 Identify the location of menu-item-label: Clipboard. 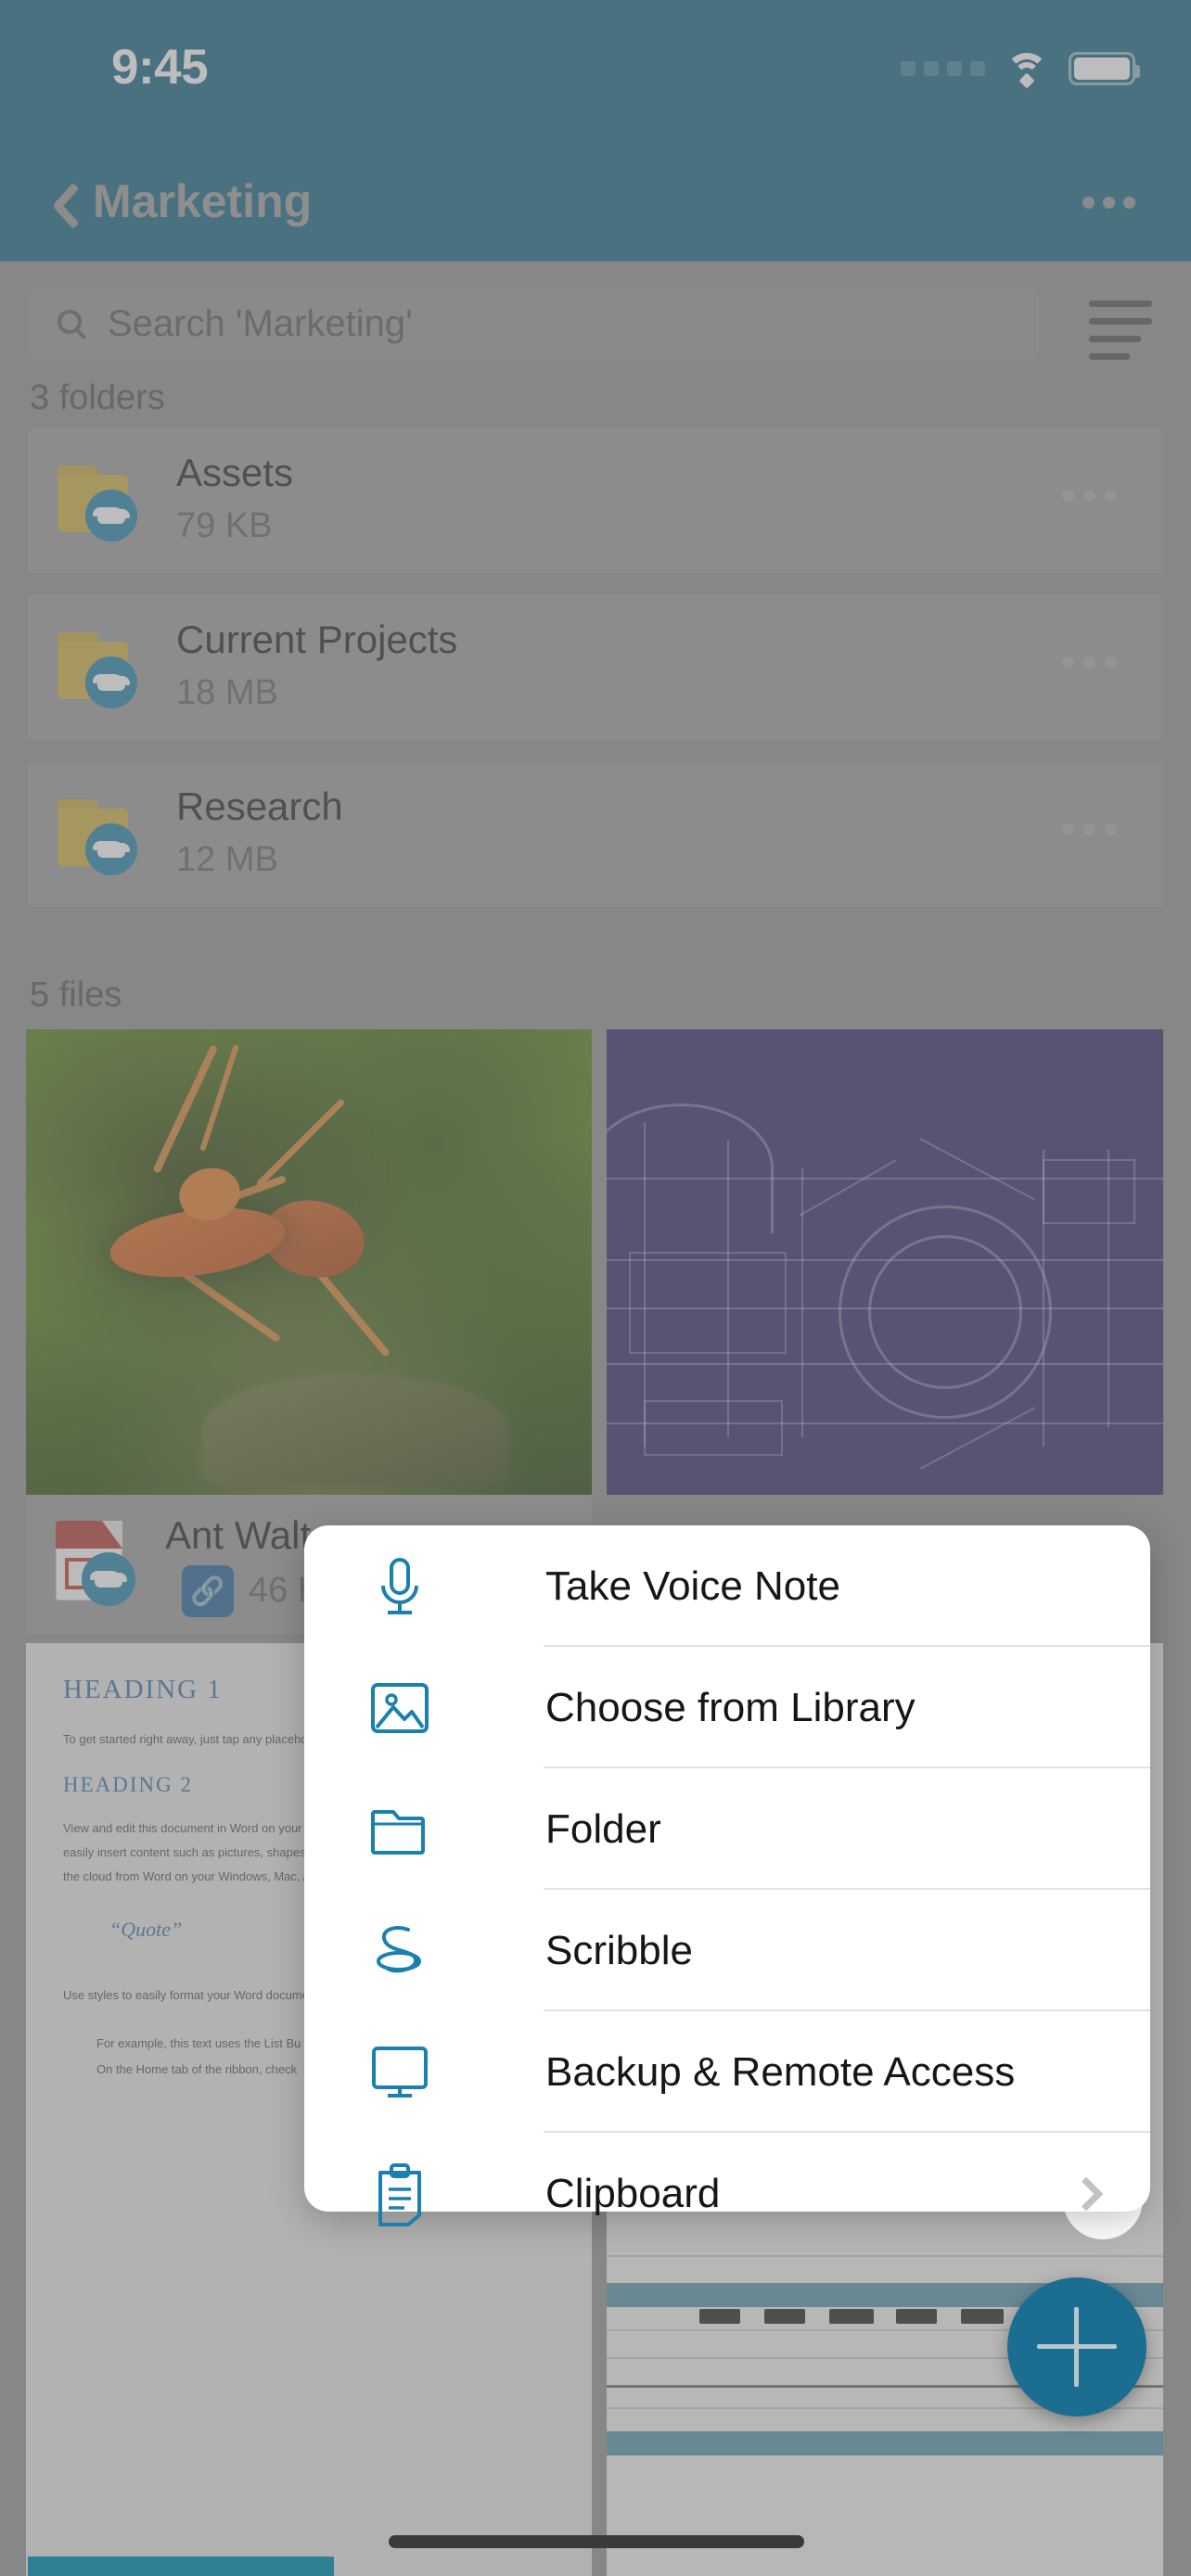
(633, 2193).